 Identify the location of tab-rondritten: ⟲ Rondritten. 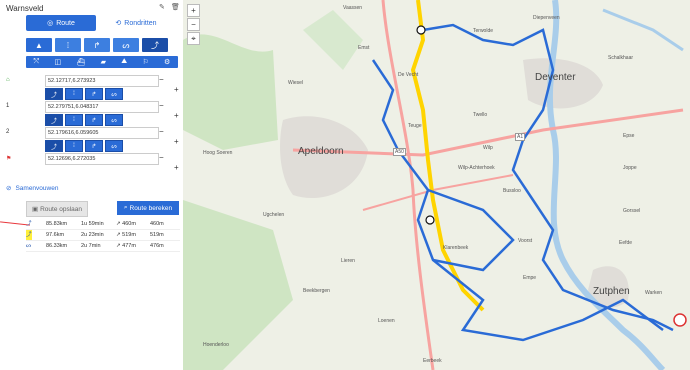
(136, 23).